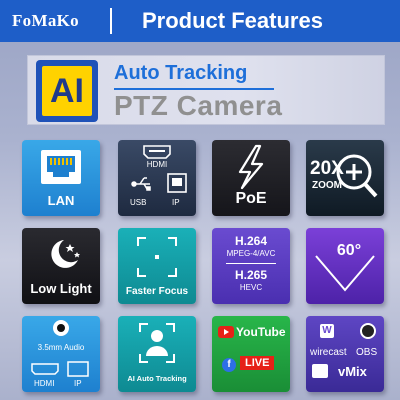 This screenshot has width=400, height=400. What do you see at coordinates (78, 369) in the screenshot?
I see `ip-port-icon` at bounding box center [78, 369].